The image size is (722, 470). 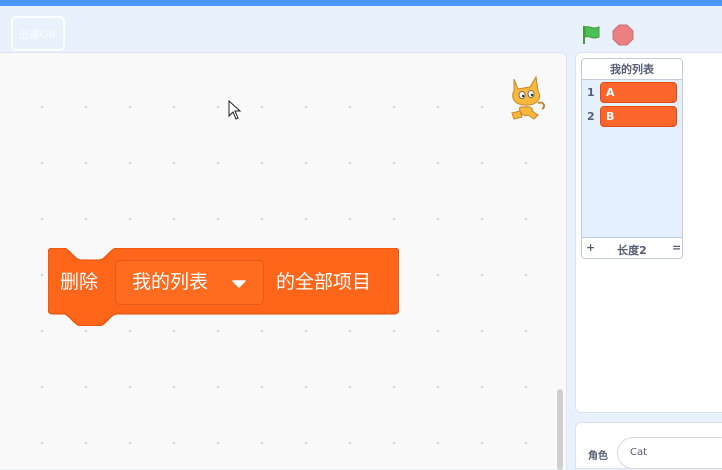 I want to click on list-item: 2 B, so click(x=632, y=117).